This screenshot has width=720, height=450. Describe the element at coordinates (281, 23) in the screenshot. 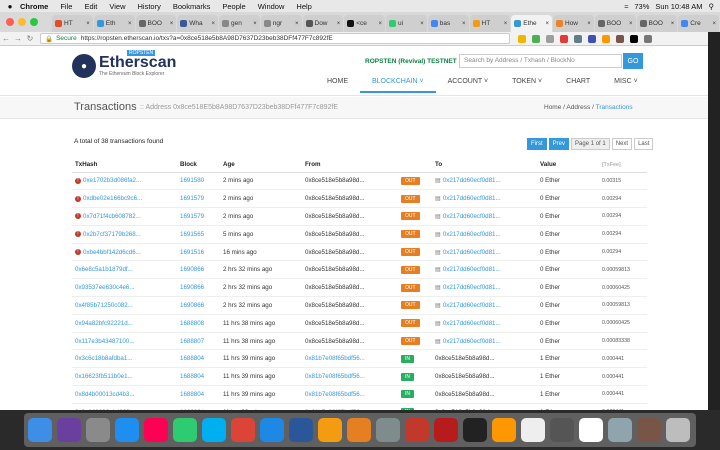

I see `browser-tab: ngr ×` at that location.